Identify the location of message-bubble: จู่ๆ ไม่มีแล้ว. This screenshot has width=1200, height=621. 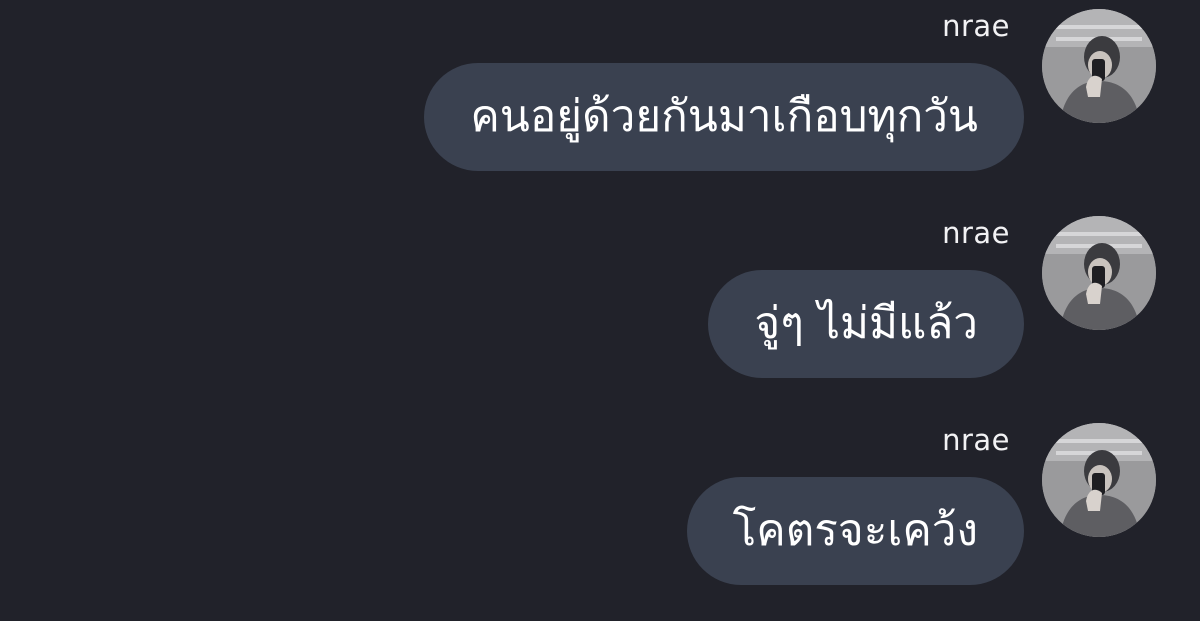
(866, 324).